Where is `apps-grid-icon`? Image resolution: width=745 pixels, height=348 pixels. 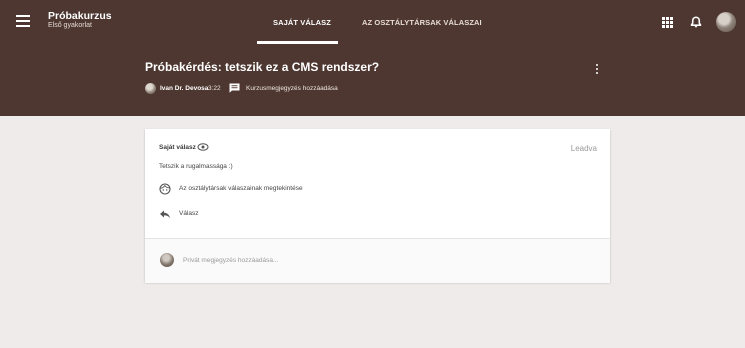 apps-grid-icon is located at coordinates (667, 22).